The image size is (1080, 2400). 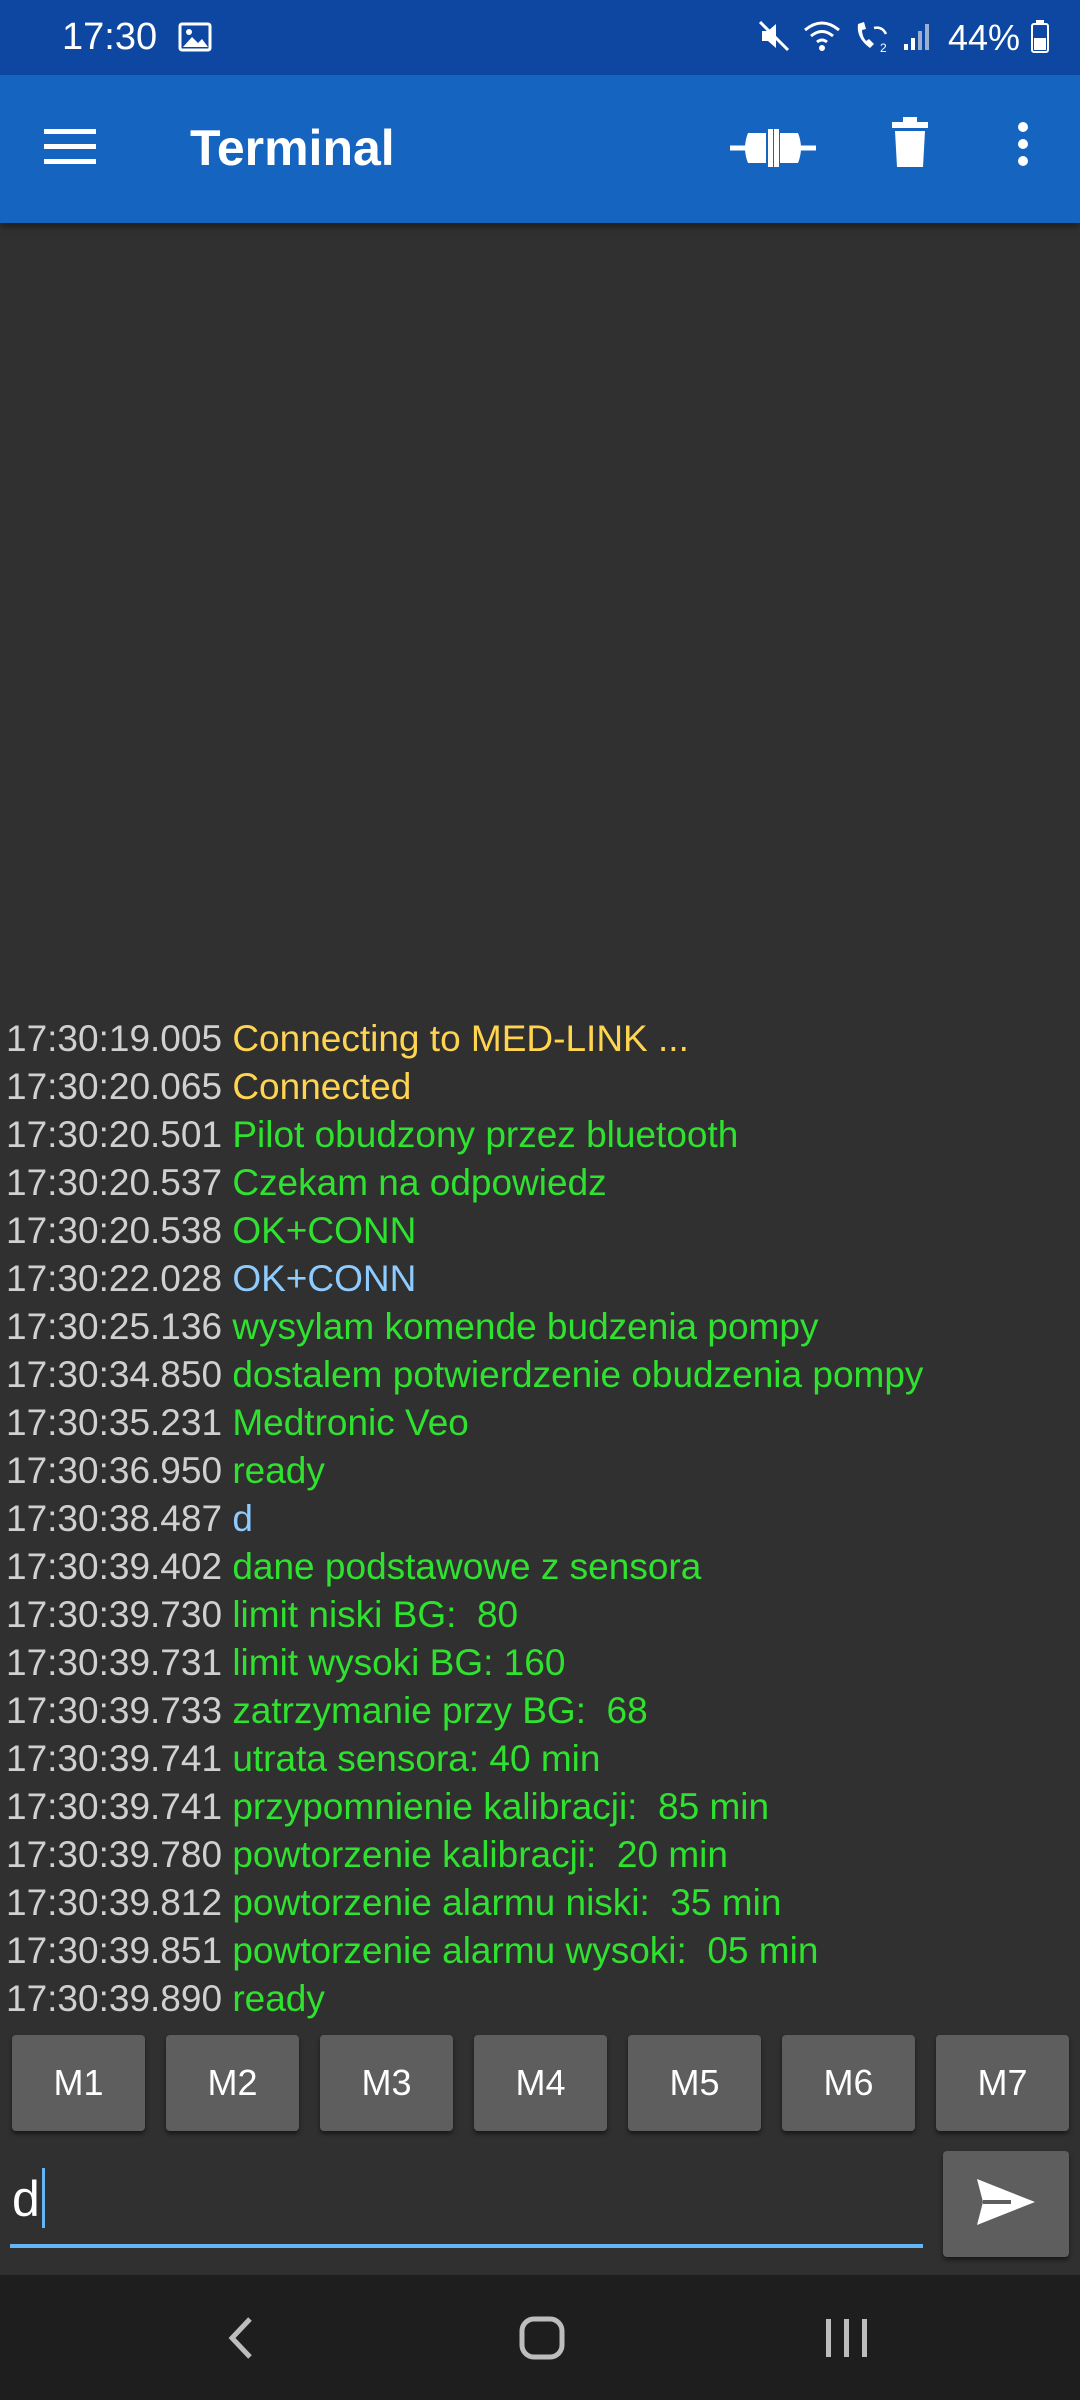 I want to click on status-bar: 17:30 2 44%, so click(x=540, y=37).